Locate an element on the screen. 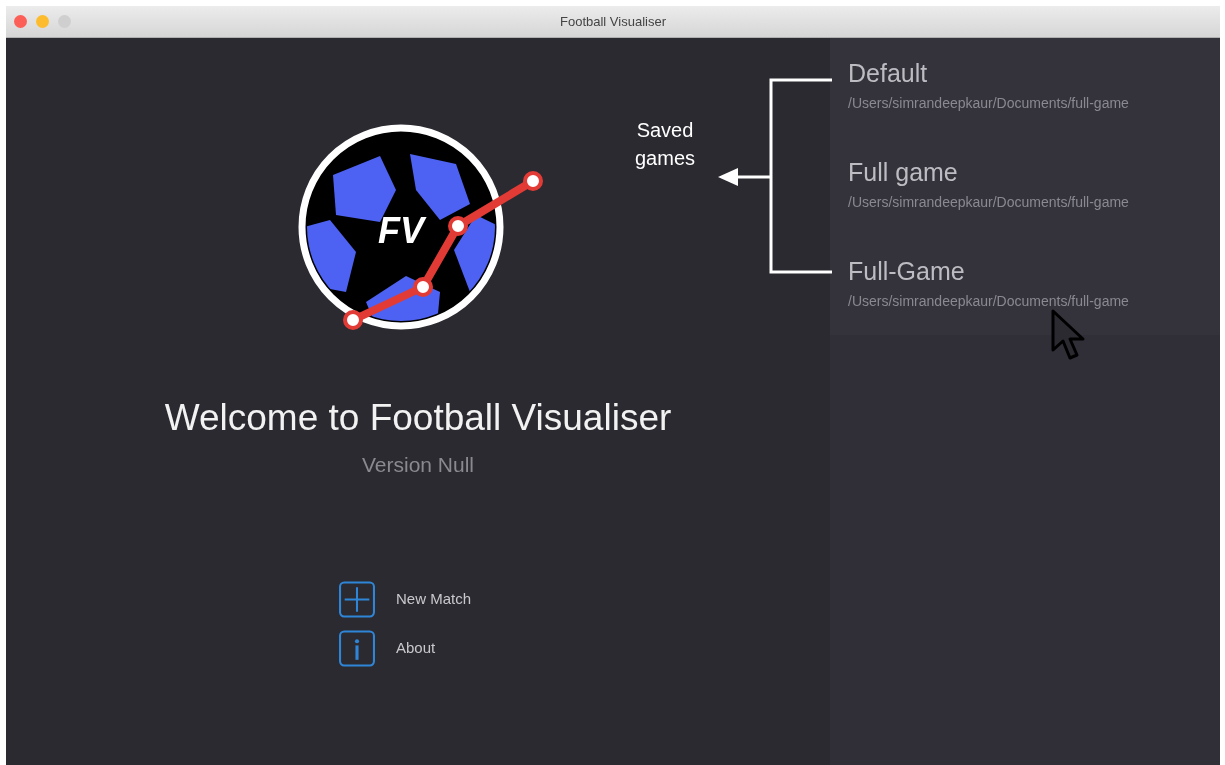 The width and height of the screenshot is (1225, 765). game-name: Full-Game is located at coordinates (907, 271).